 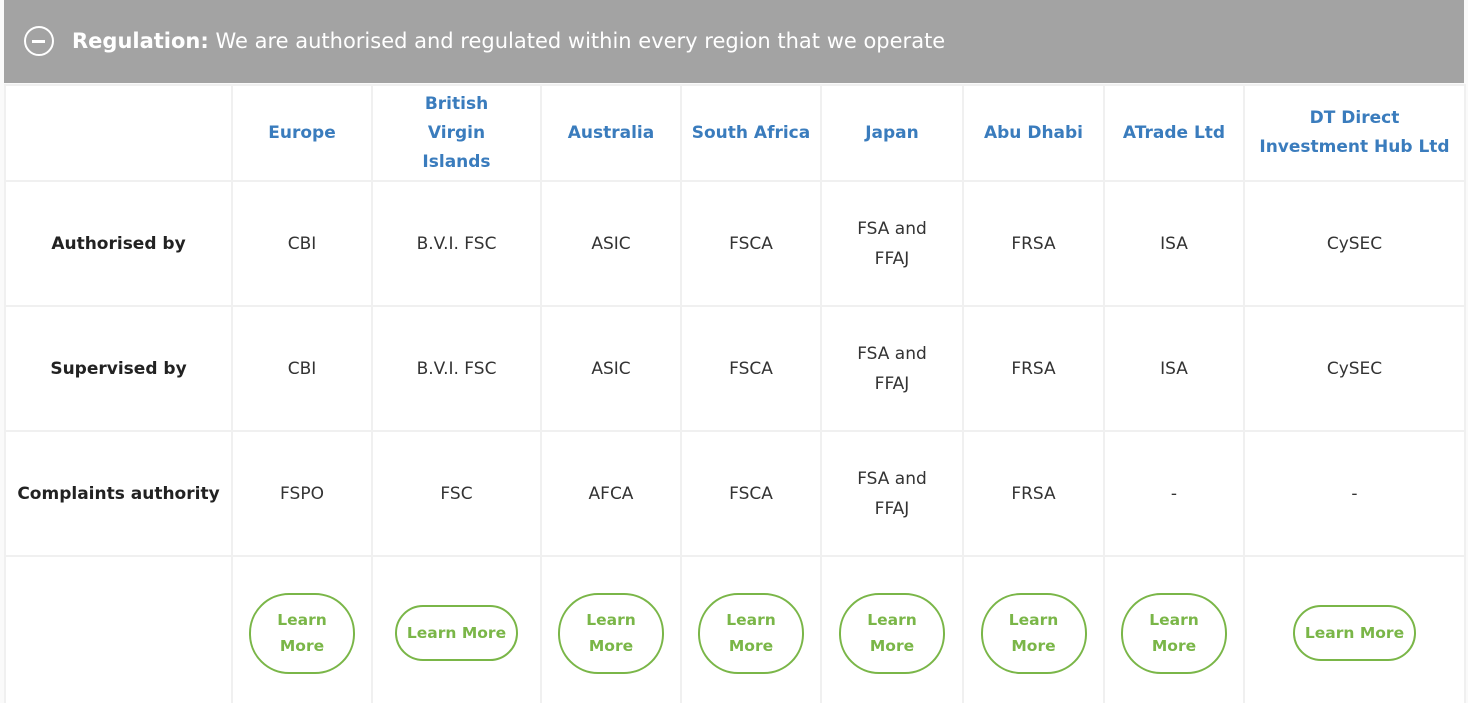 What do you see at coordinates (1174, 633) in the screenshot?
I see `learn-more-button-atrade: Learn More` at bounding box center [1174, 633].